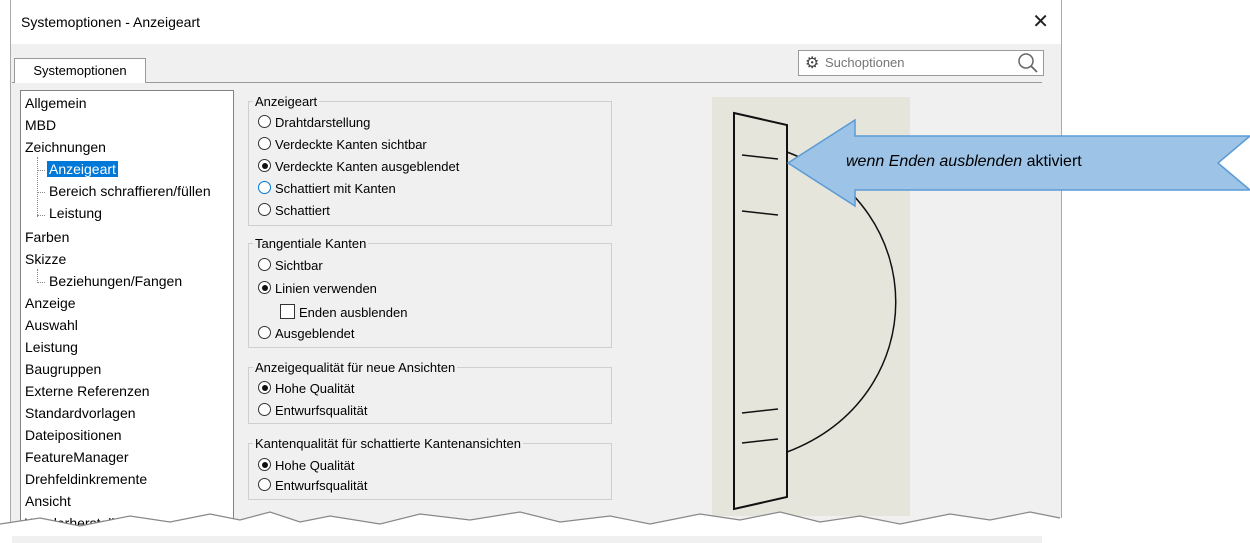  I want to click on callout-rest: aktiviert, so click(1052, 161).